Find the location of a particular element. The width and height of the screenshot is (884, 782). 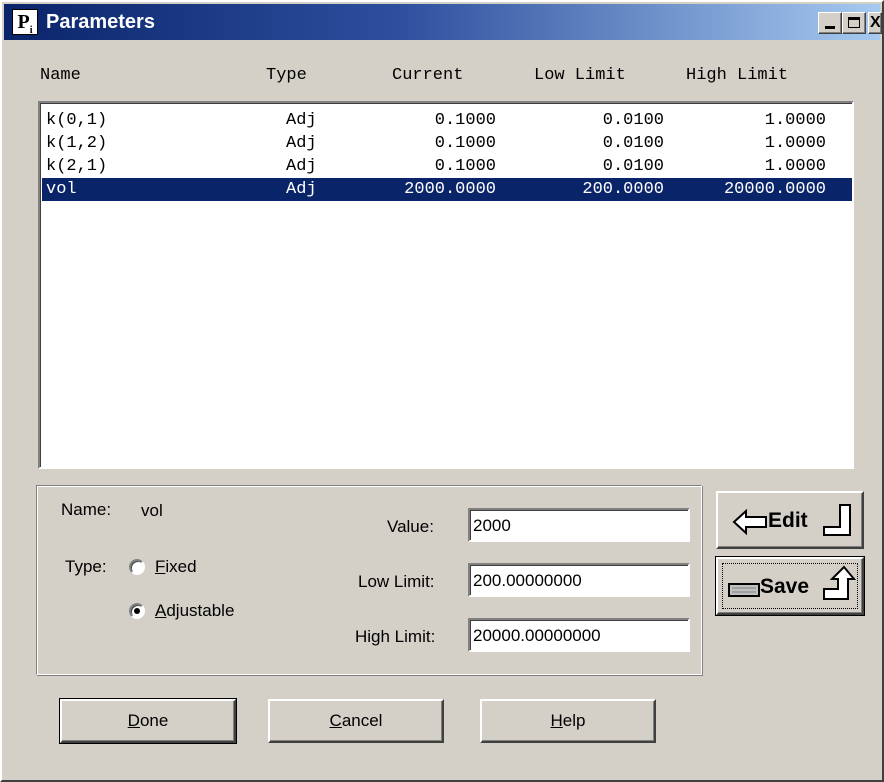

edit-button: Edit is located at coordinates (790, 520).